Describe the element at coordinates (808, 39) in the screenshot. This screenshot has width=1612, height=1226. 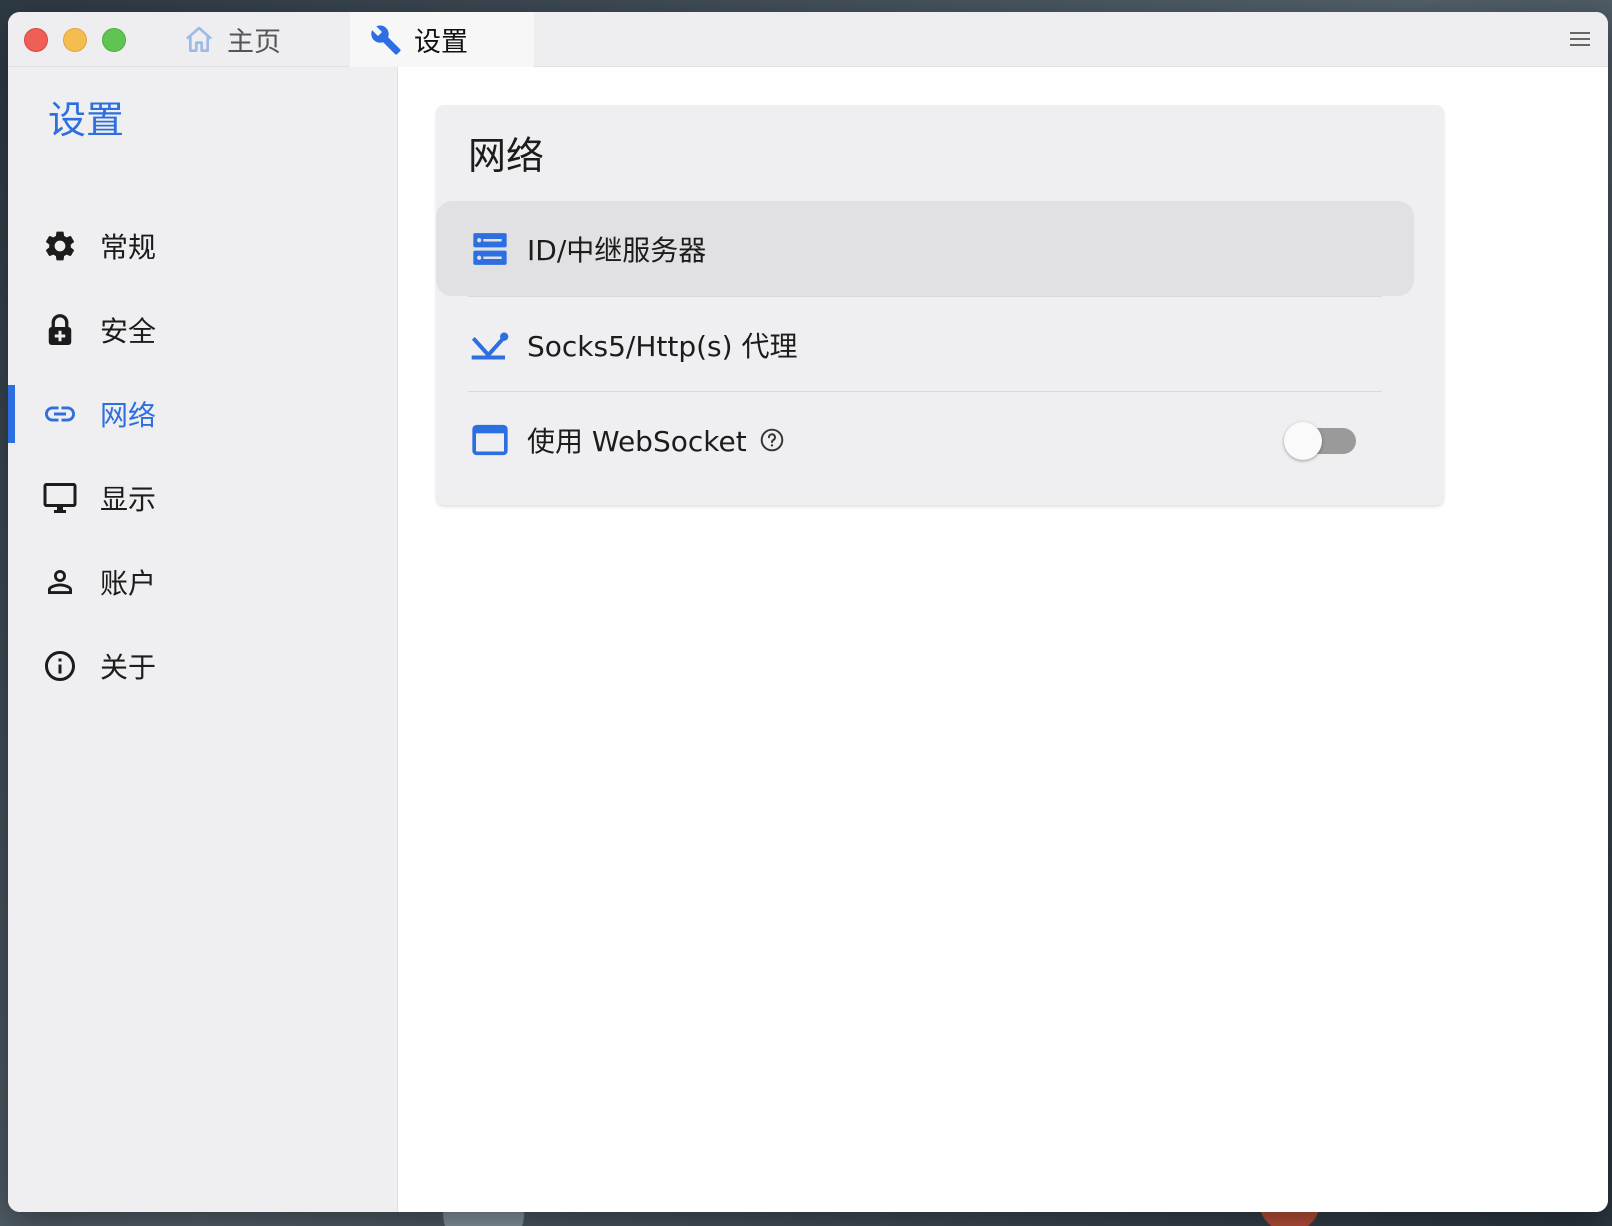
I see `titlebar: 主页 设置` at that location.